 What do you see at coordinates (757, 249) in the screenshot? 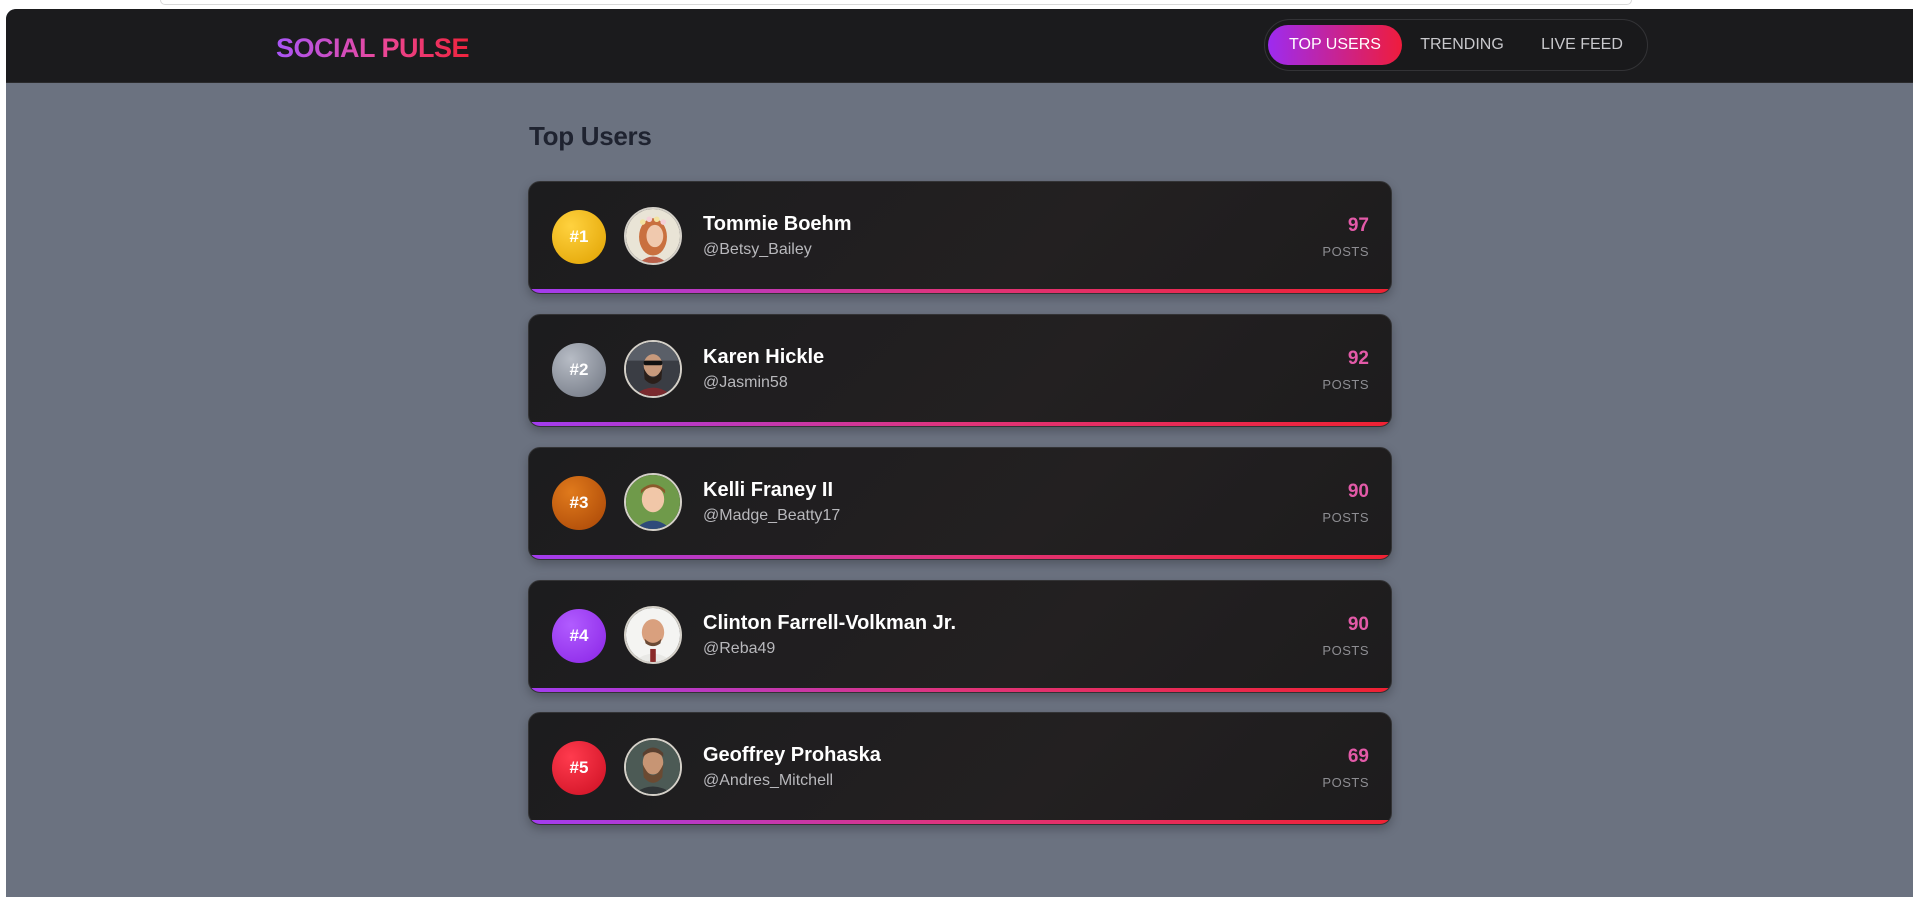
I see `user-handle: @Betsy_Bailey` at bounding box center [757, 249].